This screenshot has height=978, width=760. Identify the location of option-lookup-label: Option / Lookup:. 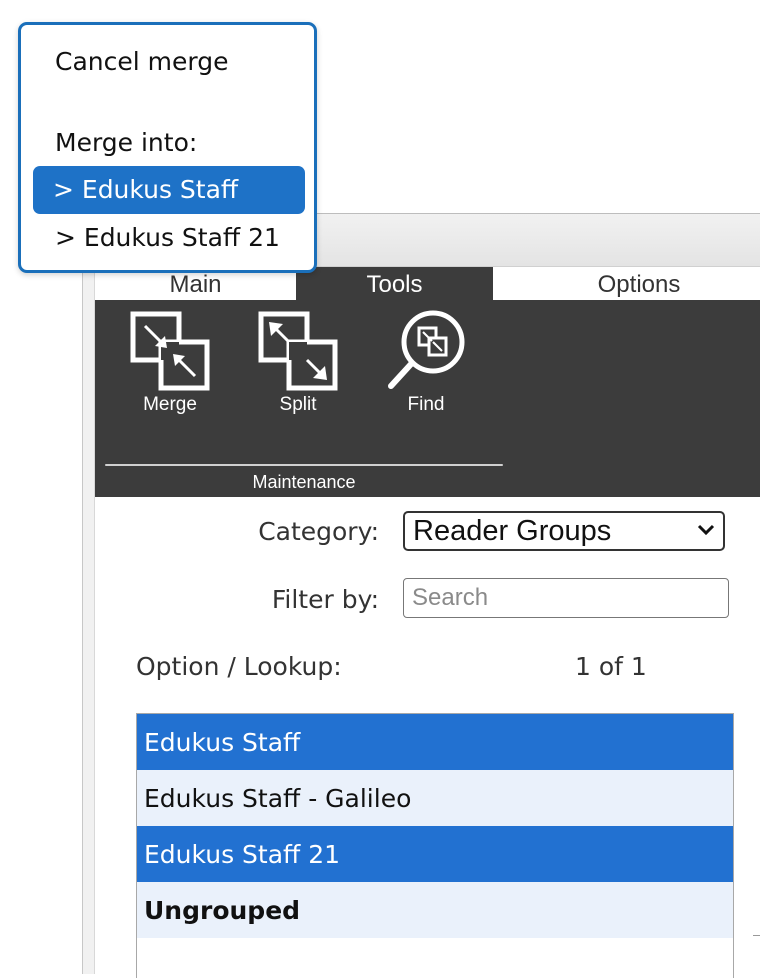
(239, 666).